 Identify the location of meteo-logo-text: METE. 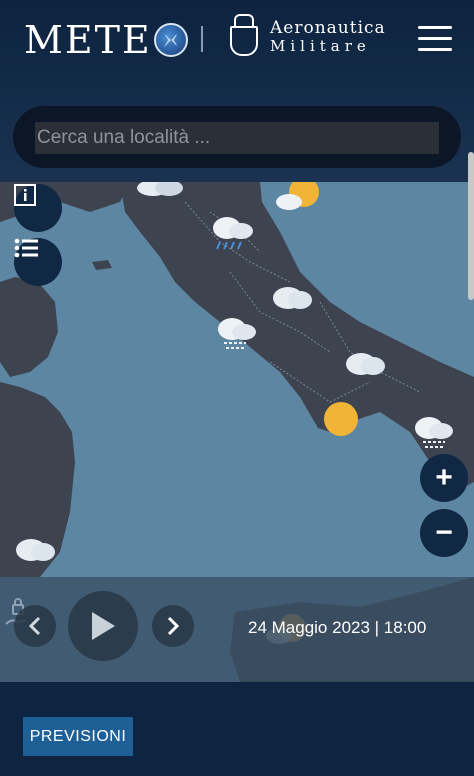
(88, 40).